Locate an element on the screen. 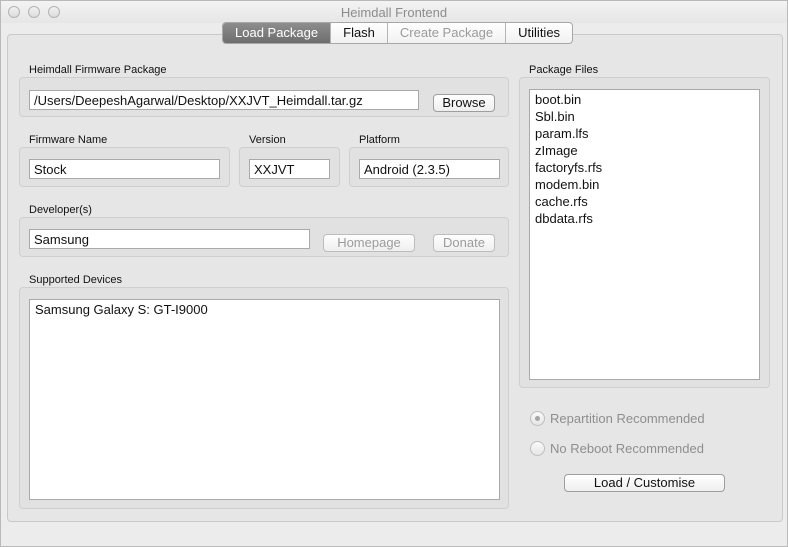  radio-checked-icon is located at coordinates (537, 418).